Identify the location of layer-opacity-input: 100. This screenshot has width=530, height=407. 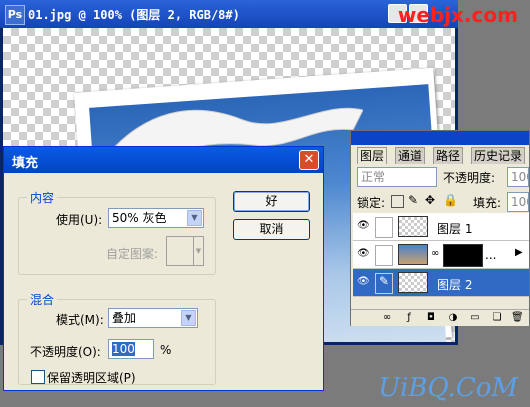
(518, 177).